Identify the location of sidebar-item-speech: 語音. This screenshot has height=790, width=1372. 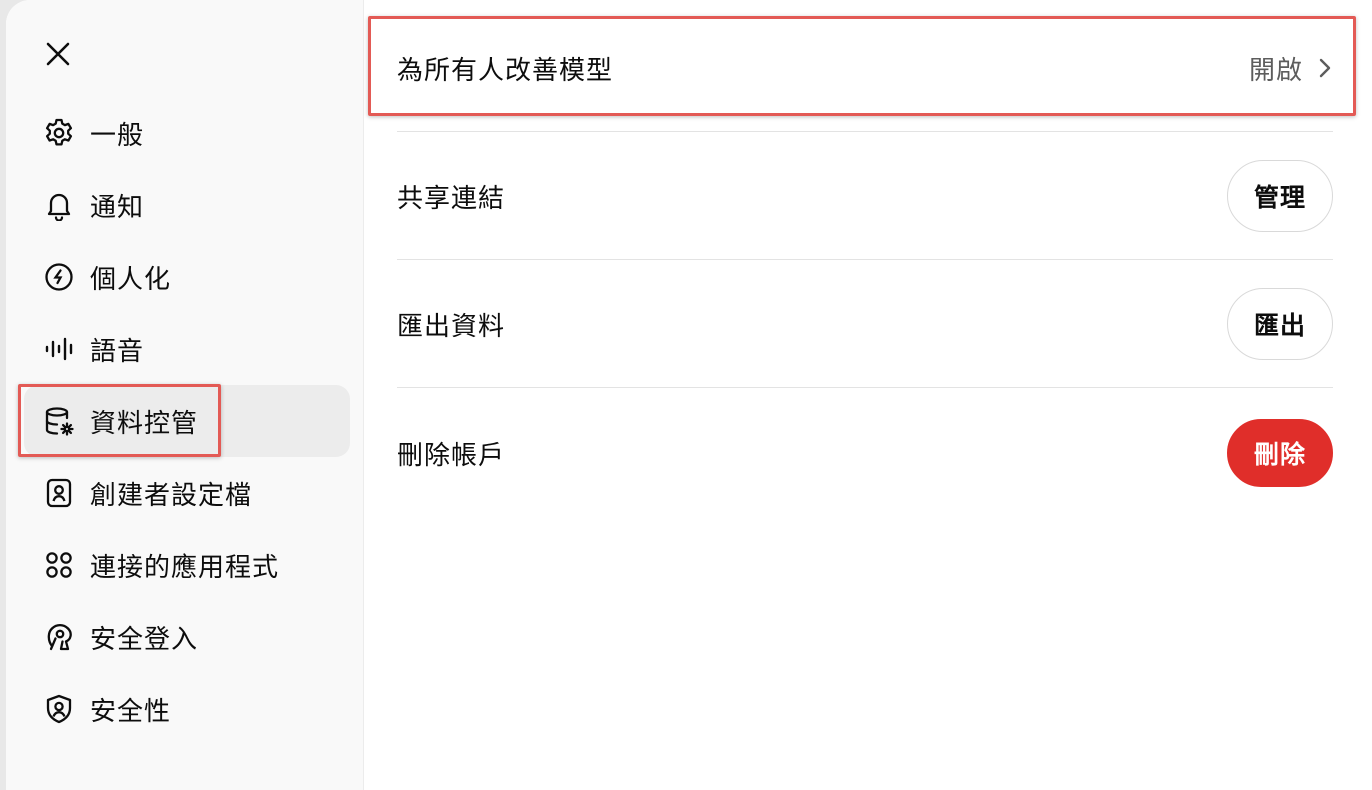
(187, 349).